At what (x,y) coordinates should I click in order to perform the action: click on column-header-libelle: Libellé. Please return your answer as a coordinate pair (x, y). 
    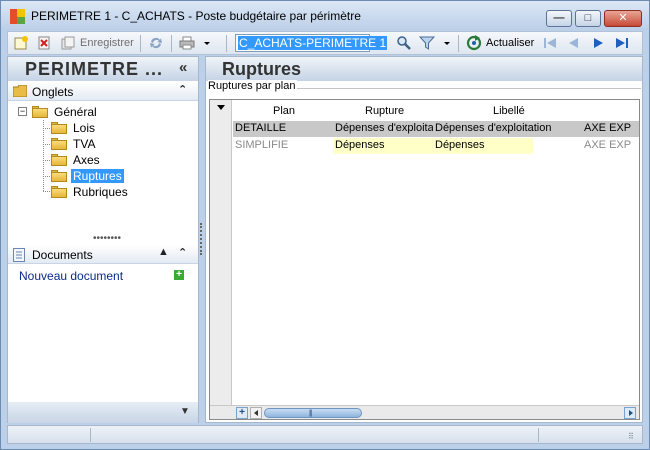
    Looking at the image, I should click on (509, 111).